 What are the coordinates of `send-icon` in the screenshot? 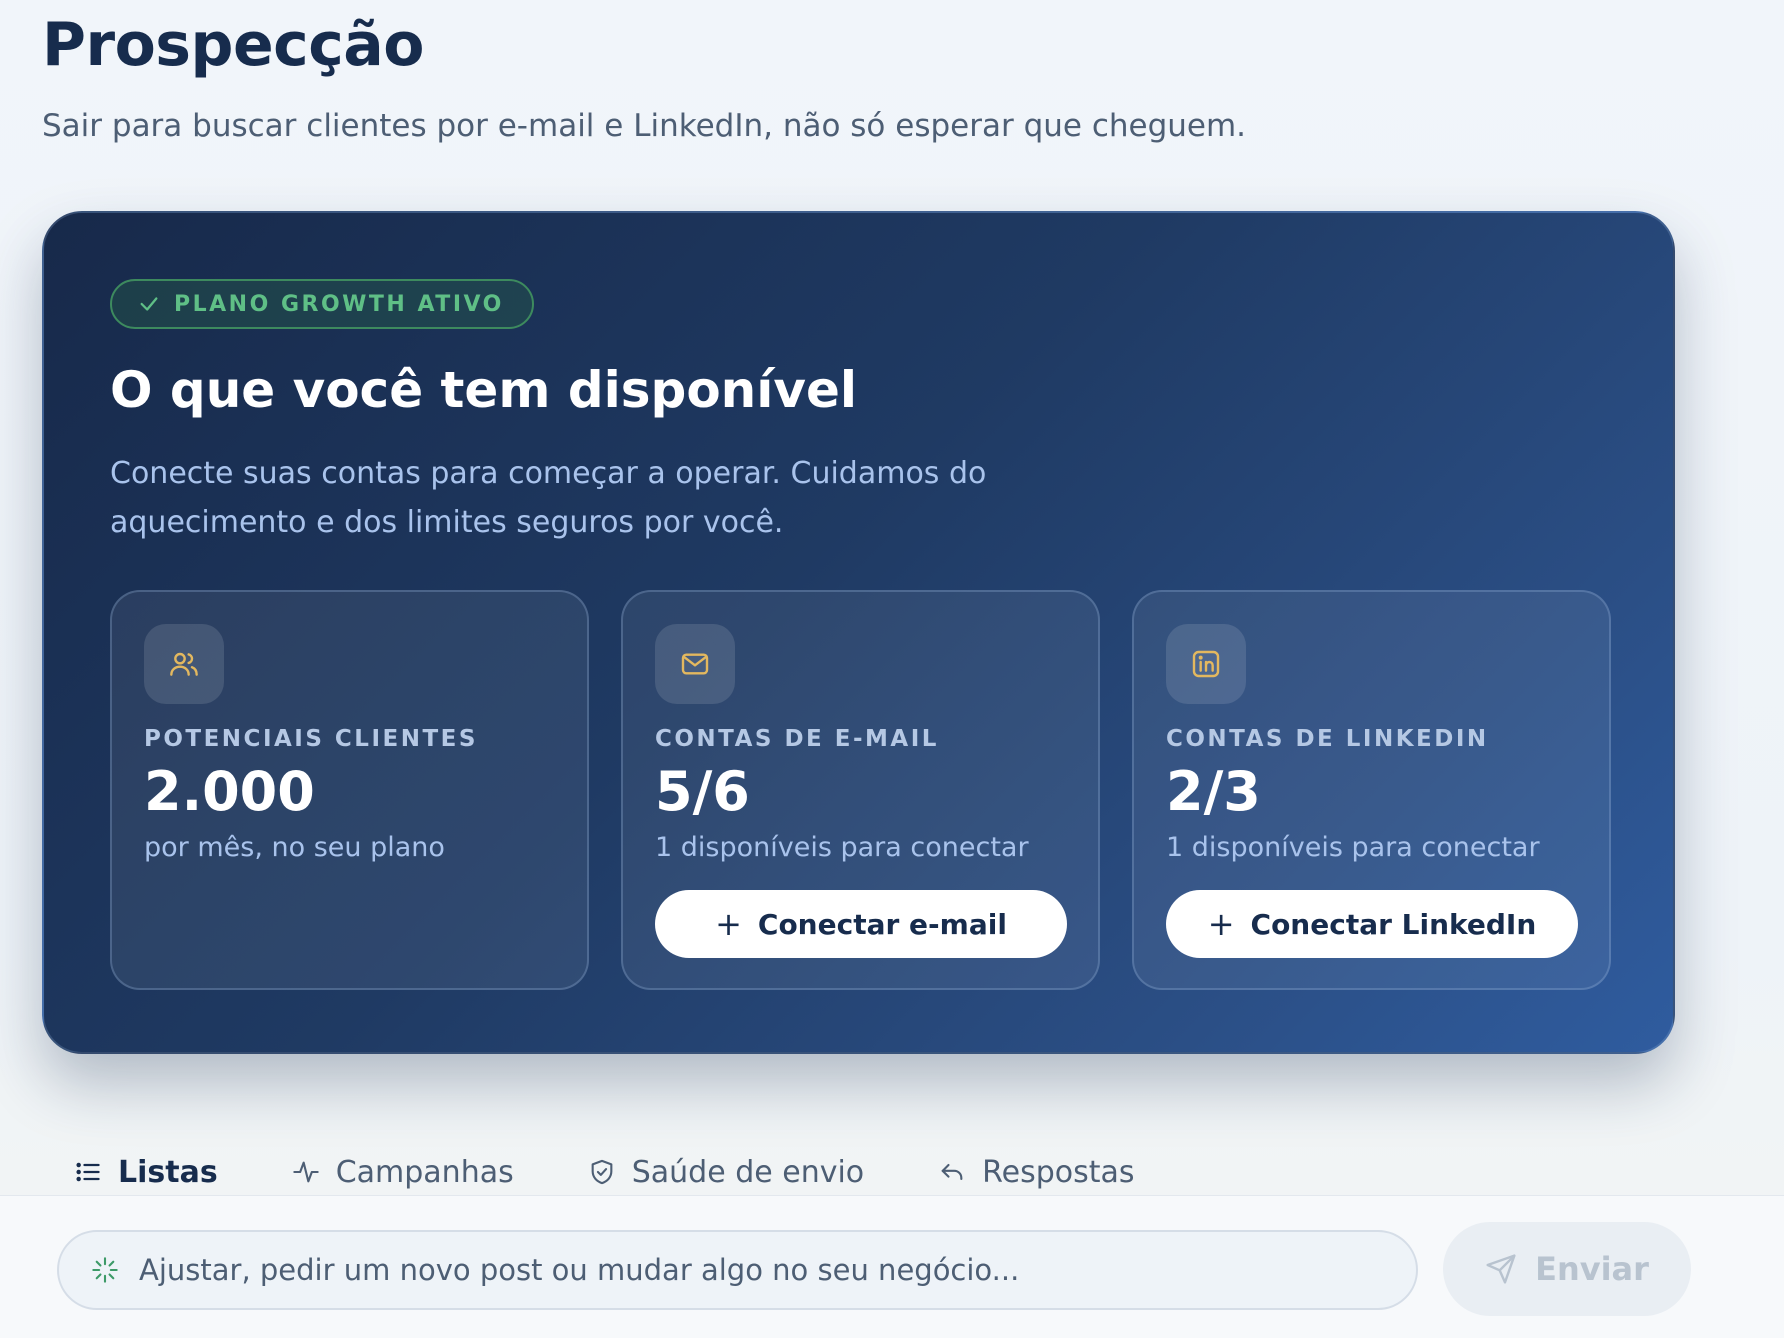 It's located at (1501, 1269).